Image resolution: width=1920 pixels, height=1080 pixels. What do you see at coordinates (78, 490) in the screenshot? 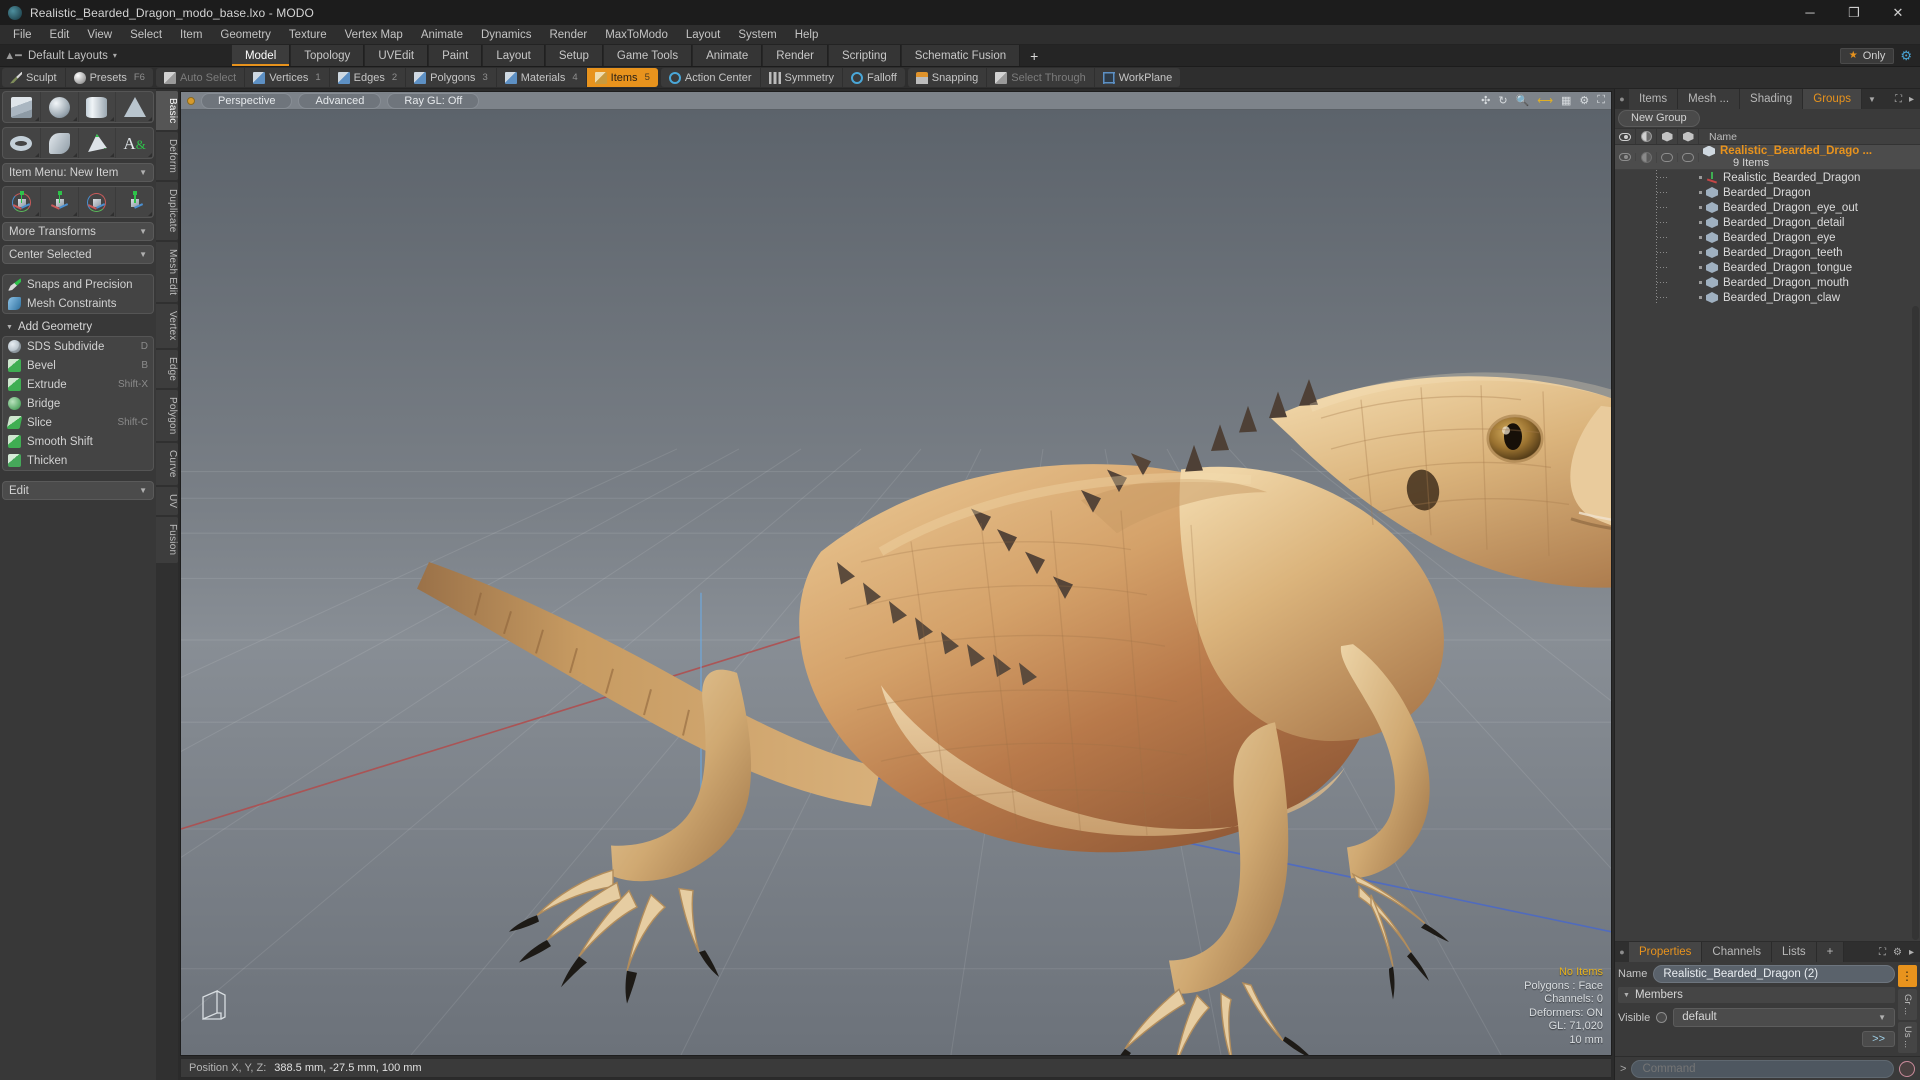
I see `edit-dropdown: Edit ▼` at bounding box center [78, 490].